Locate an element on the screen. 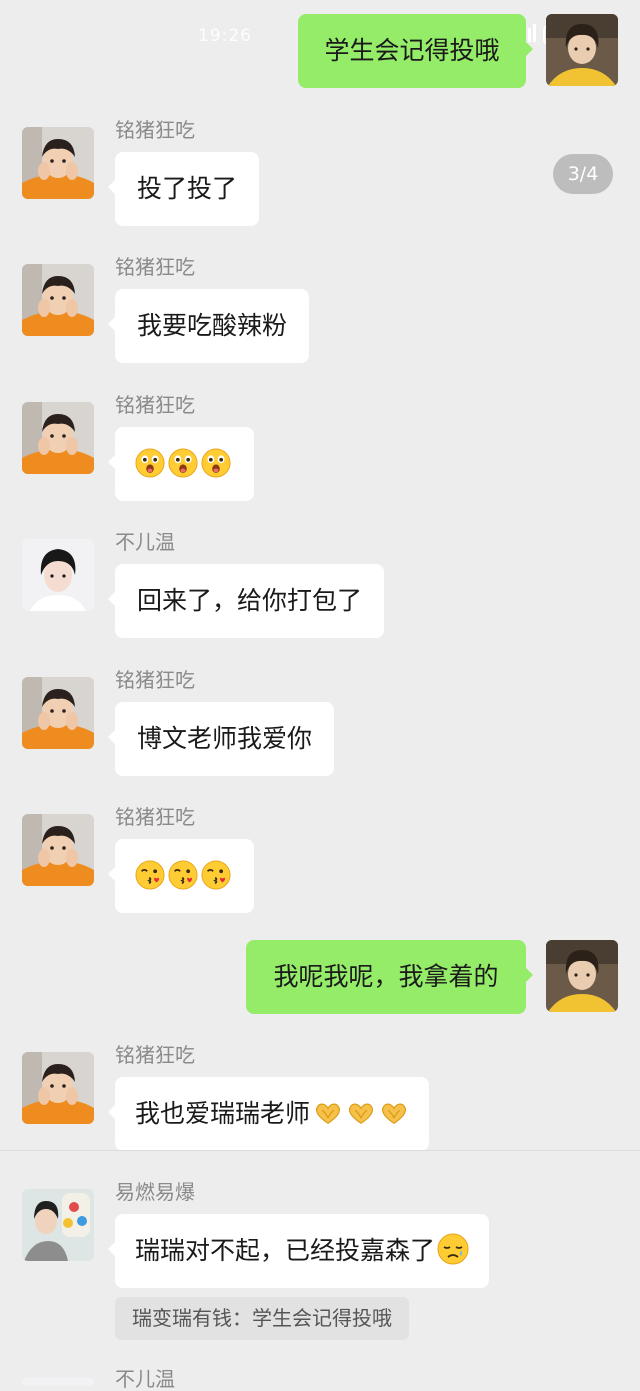 The width and height of the screenshot is (640, 1391). message-bubble: 我要吃酸辣粉 is located at coordinates (208, 326).